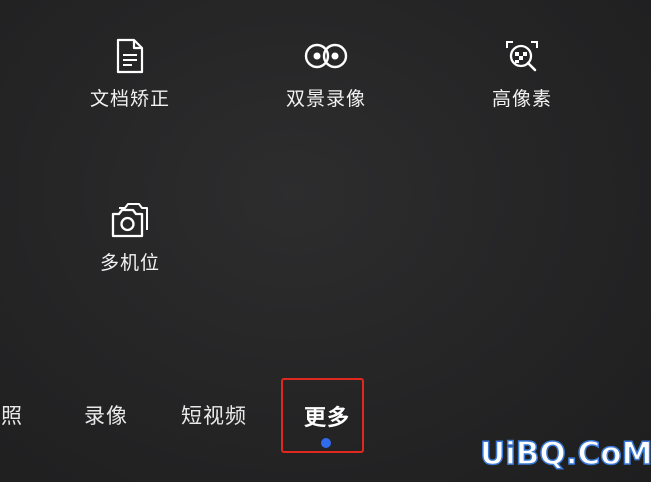 The height and width of the screenshot is (482, 651). I want to click on tab-short-video: 短视频, so click(214, 415).